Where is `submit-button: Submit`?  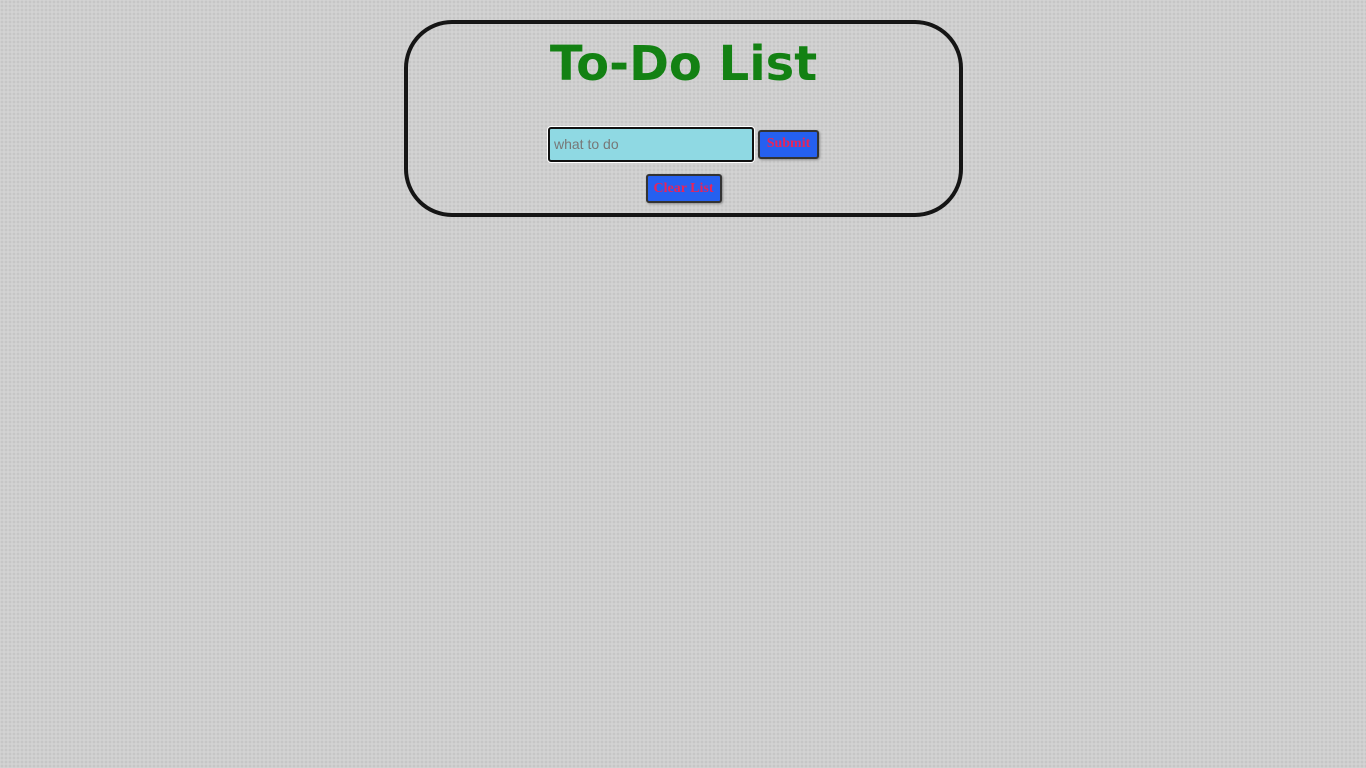 submit-button: Submit is located at coordinates (788, 144).